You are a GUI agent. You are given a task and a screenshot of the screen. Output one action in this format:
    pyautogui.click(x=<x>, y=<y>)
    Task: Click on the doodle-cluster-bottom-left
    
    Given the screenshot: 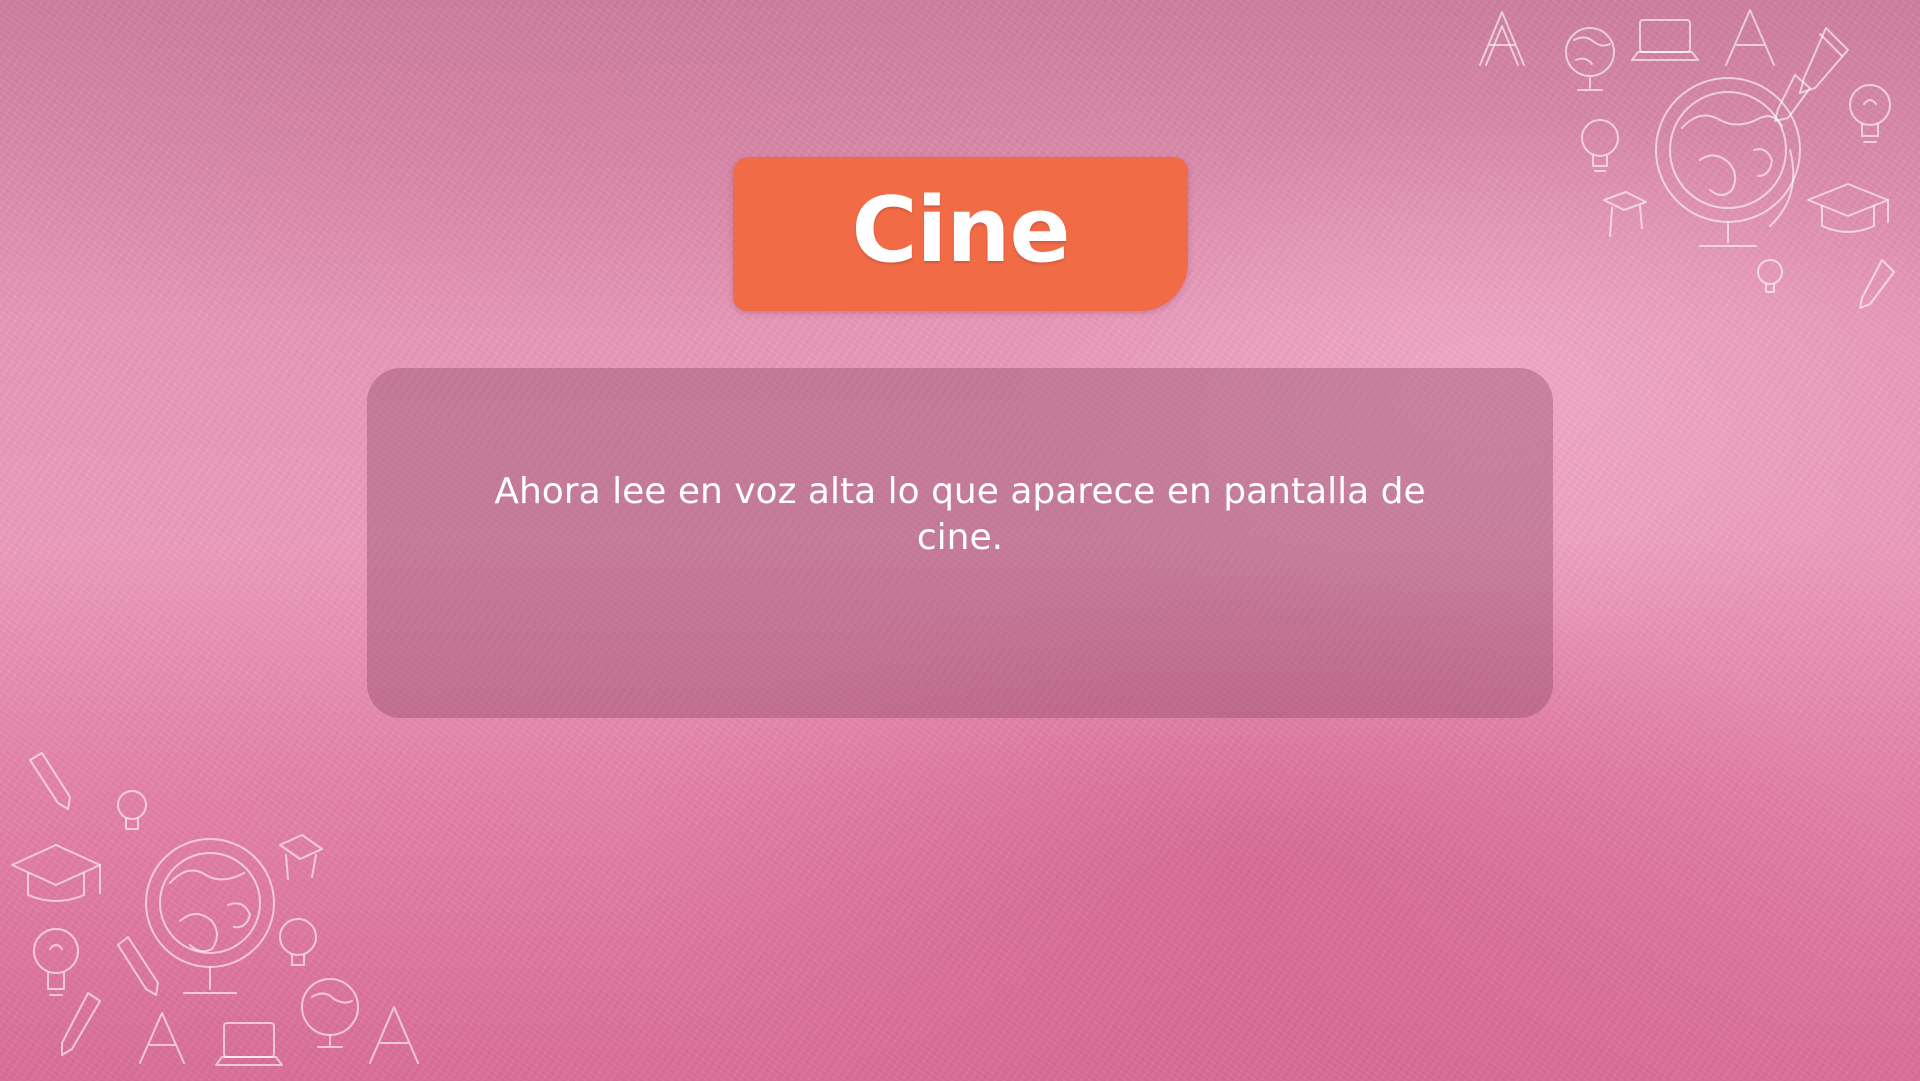 What is the action you would take?
    pyautogui.click(x=215, y=913)
    